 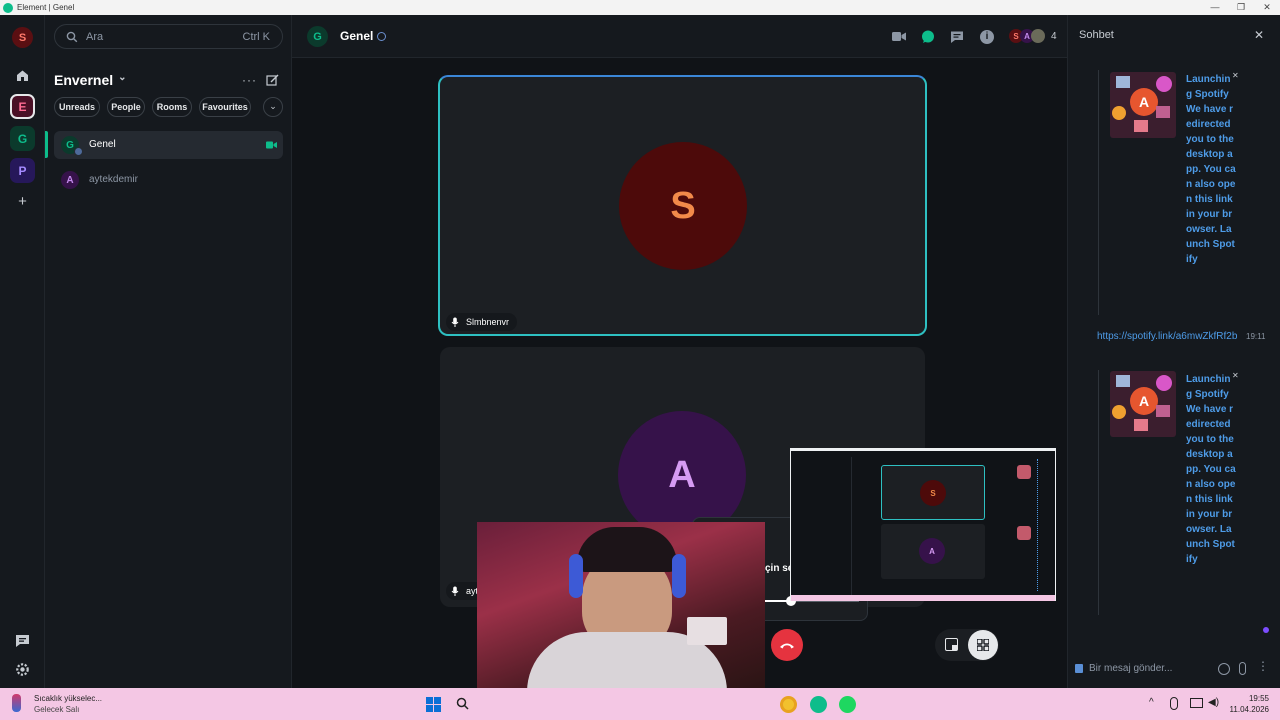 What do you see at coordinates (818, 704) in the screenshot?
I see `element-app-icon` at bounding box center [818, 704].